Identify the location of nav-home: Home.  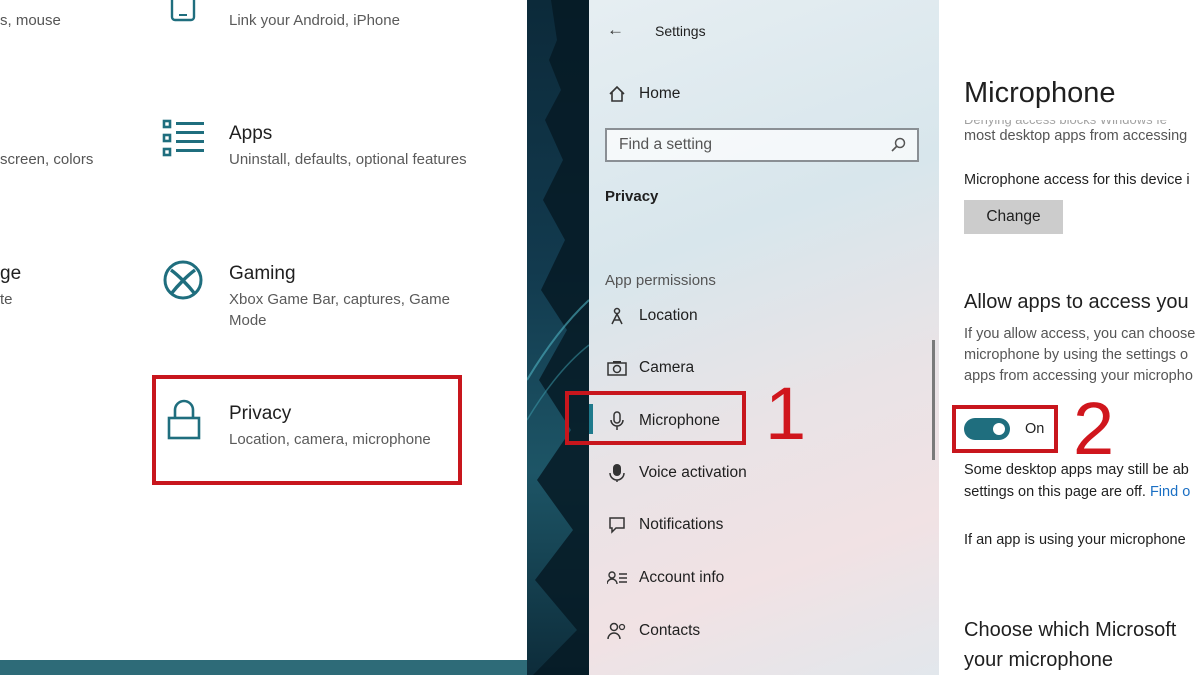
(642, 94).